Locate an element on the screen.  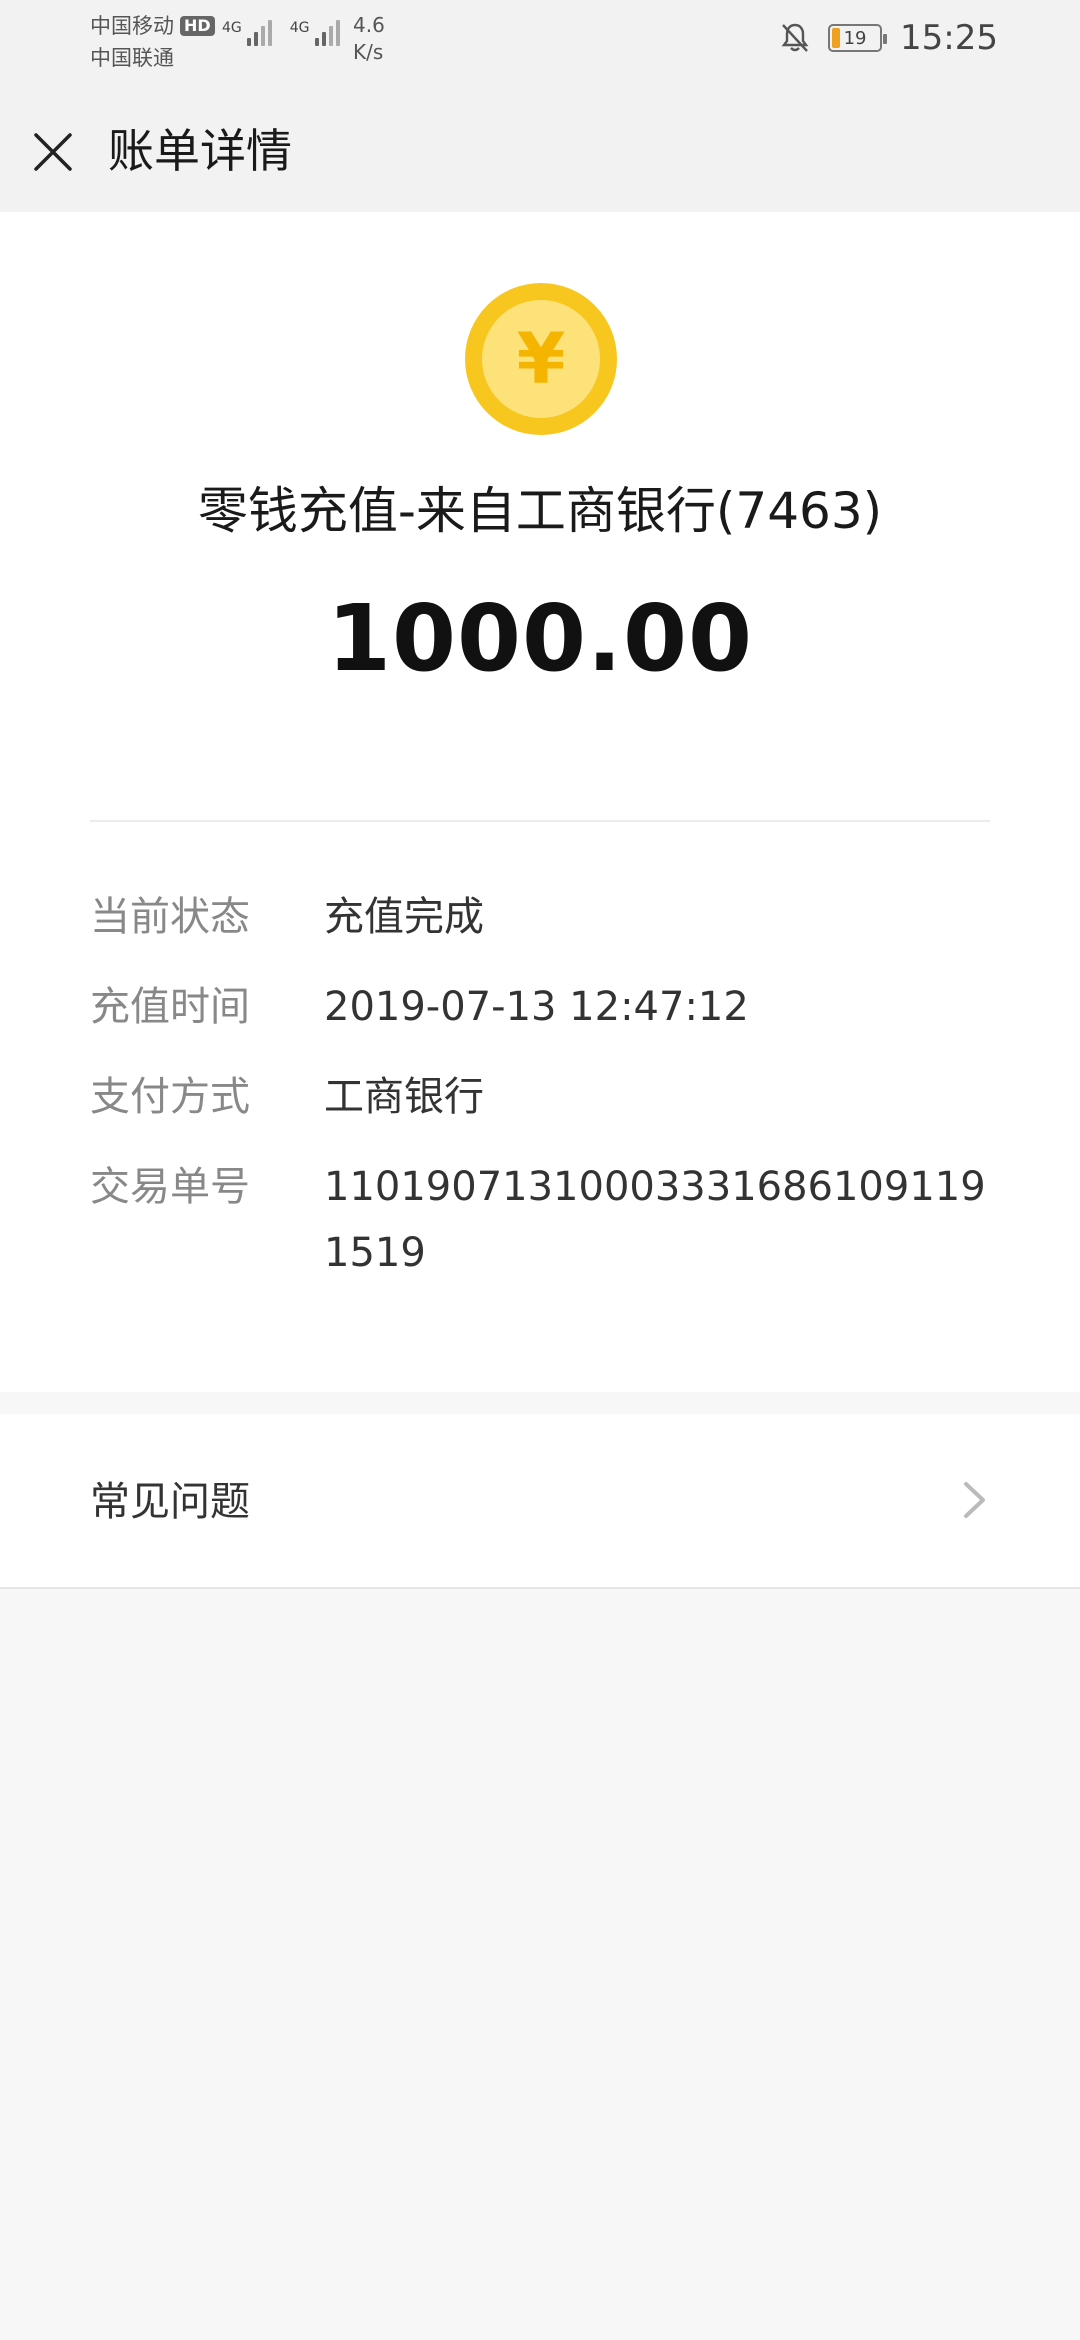
carrier-2: 中国联通 is located at coordinates (132, 58).